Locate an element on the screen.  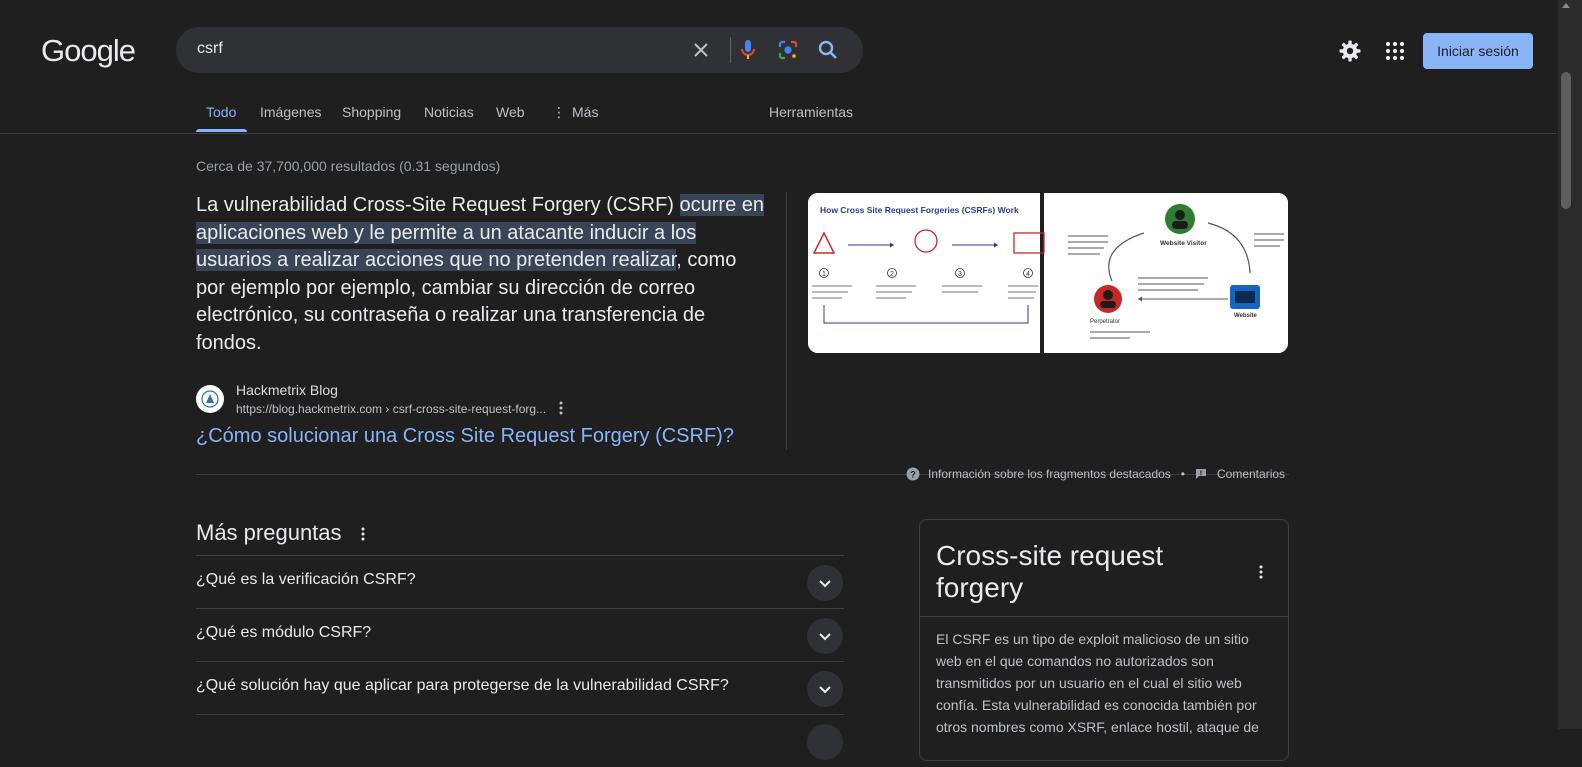
paa-question is located at coordinates (520, 741).